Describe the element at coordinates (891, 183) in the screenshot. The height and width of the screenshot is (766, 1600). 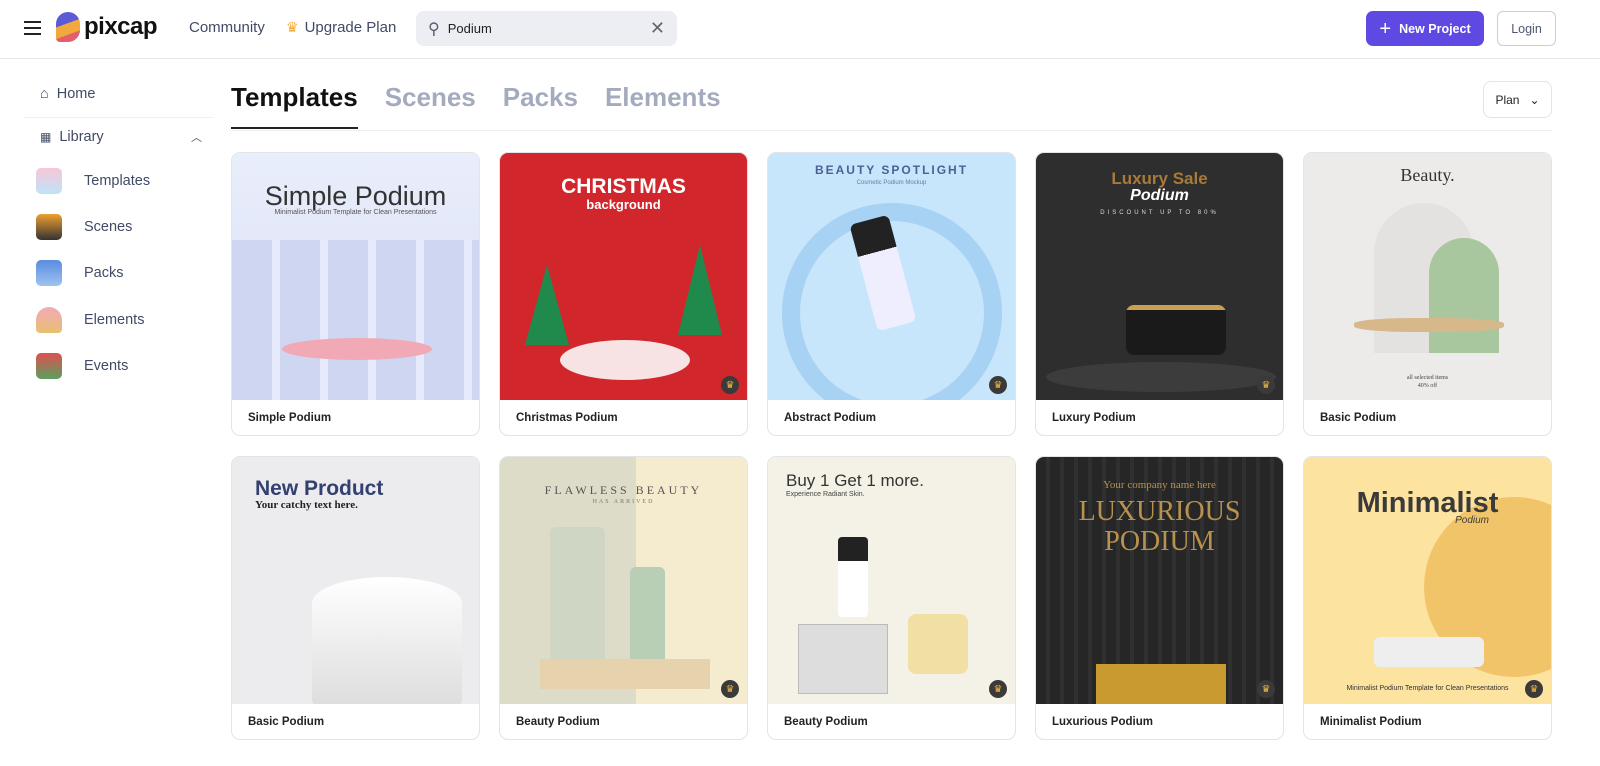
I see `thumbnail-text: Cosmetic Podium Mockup` at that location.